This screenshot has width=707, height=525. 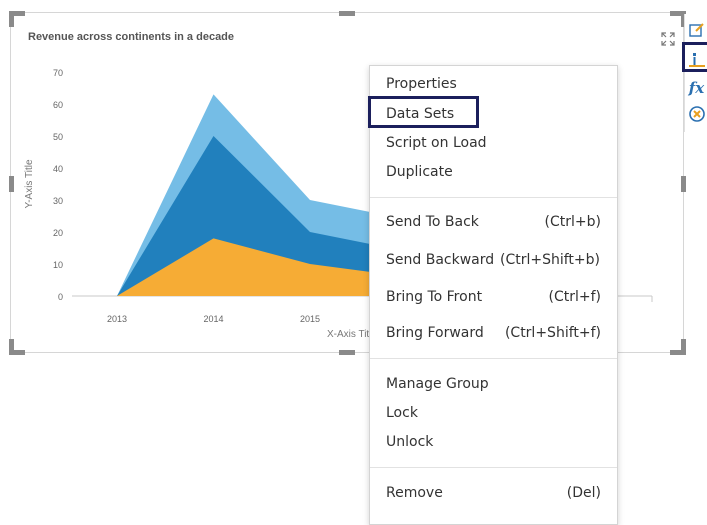 What do you see at coordinates (29, 184) in the screenshot?
I see `y-axis-title: Y-Axis Title` at bounding box center [29, 184].